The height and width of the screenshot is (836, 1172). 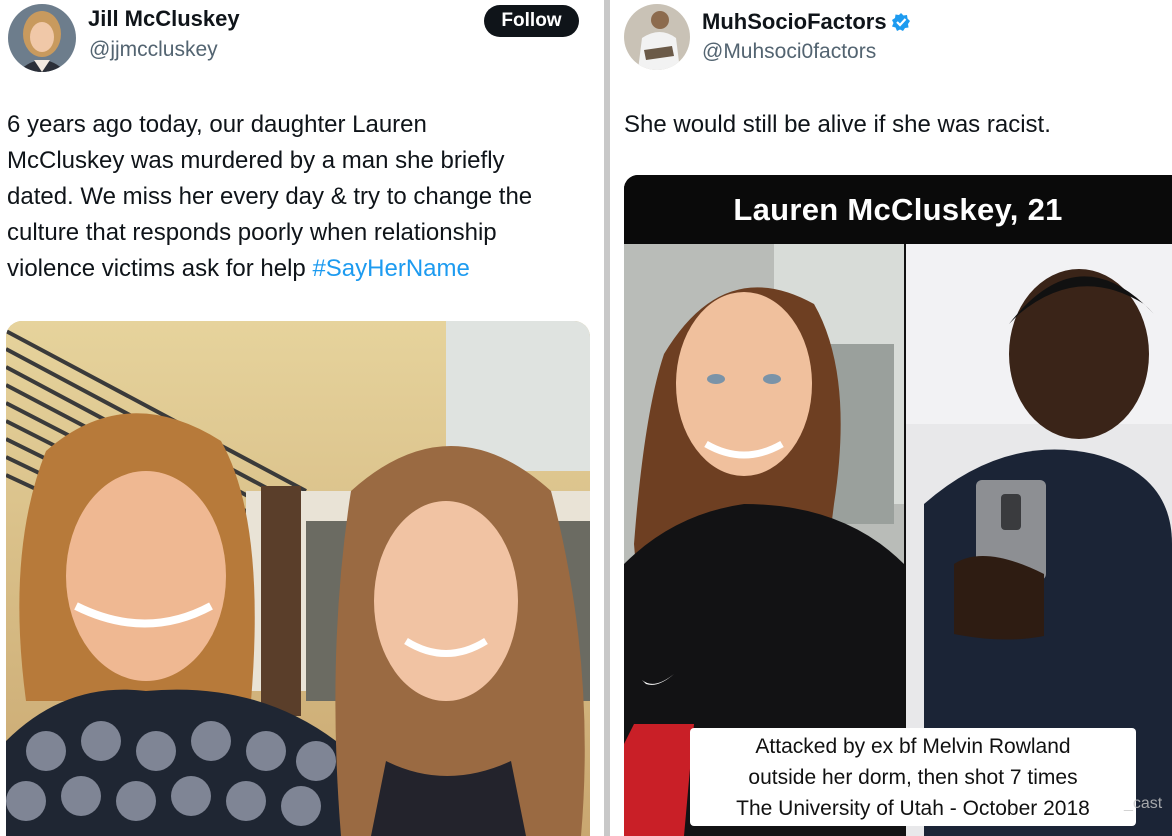 What do you see at coordinates (1143, 803) in the screenshot?
I see `watermark-text: _cast` at bounding box center [1143, 803].